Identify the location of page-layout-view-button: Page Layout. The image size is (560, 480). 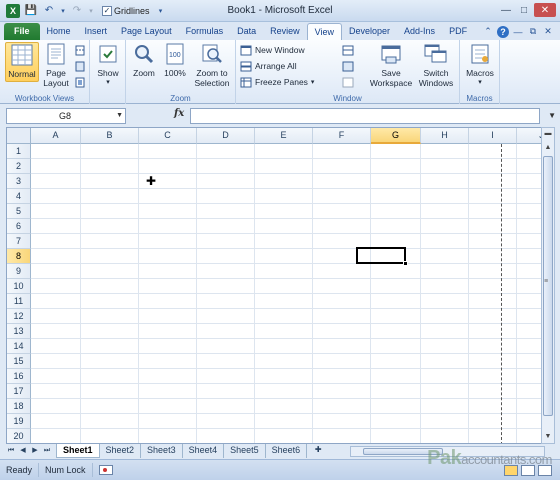
(56, 65).